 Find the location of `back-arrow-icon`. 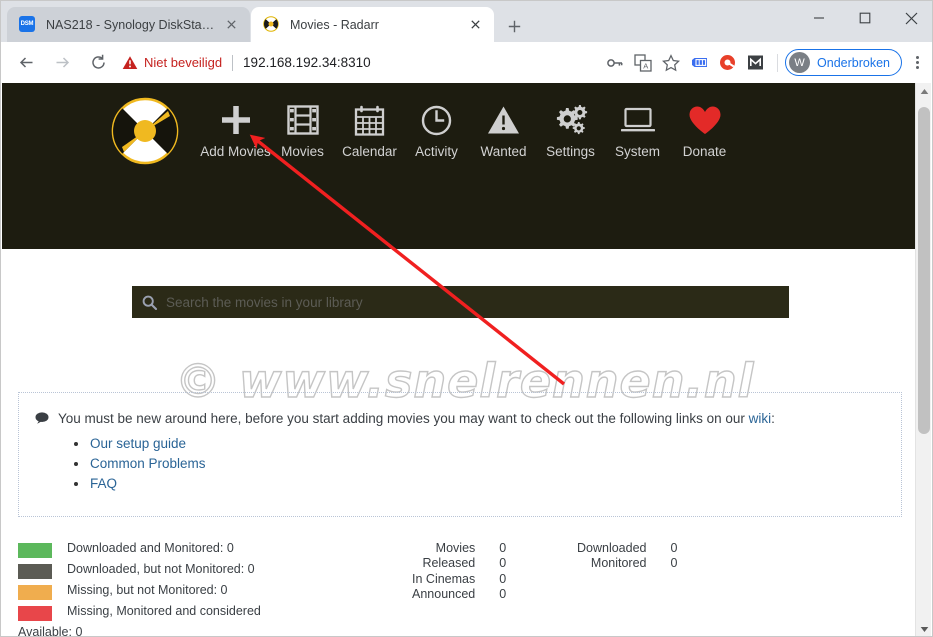

back-arrow-icon is located at coordinates (26, 63).